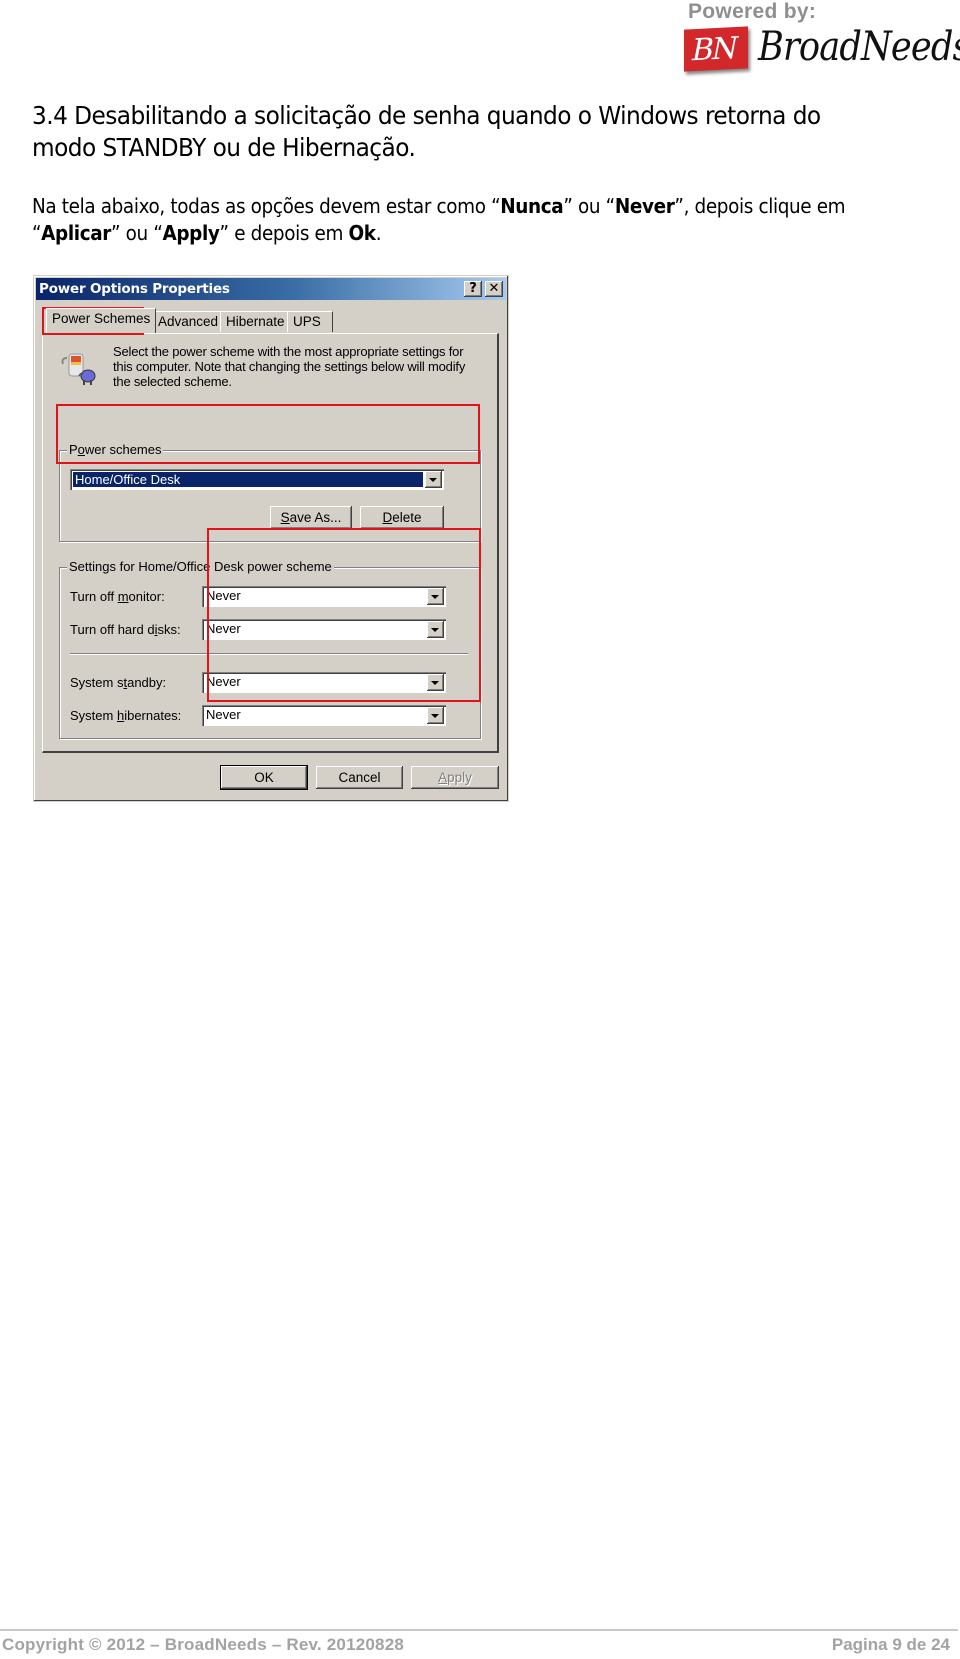  What do you see at coordinates (223, 595) in the screenshot?
I see `turn-off-monitor-value: Never` at bounding box center [223, 595].